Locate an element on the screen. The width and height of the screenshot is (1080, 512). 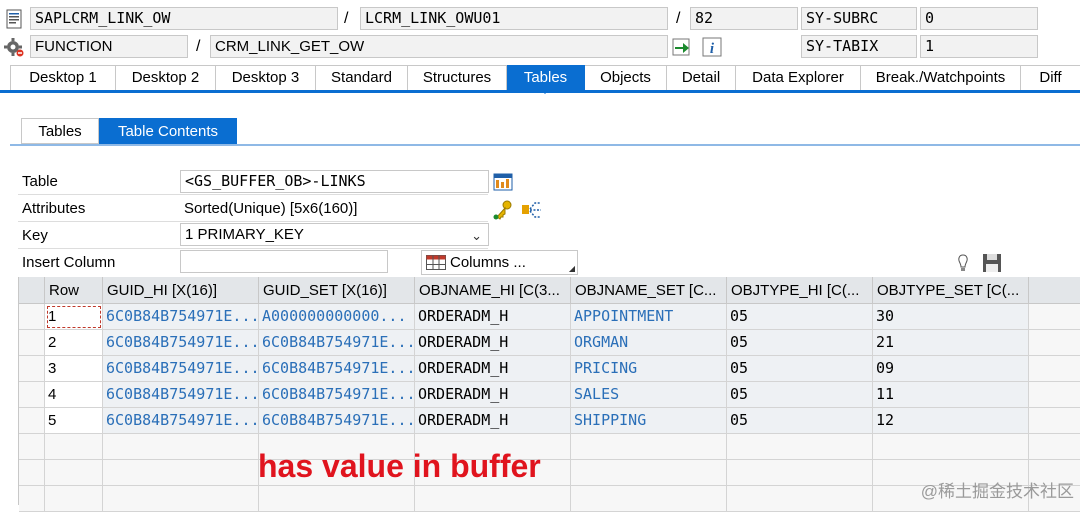
key-select: 1 PRIMARY_KEY ⌄ is located at coordinates (334, 234).